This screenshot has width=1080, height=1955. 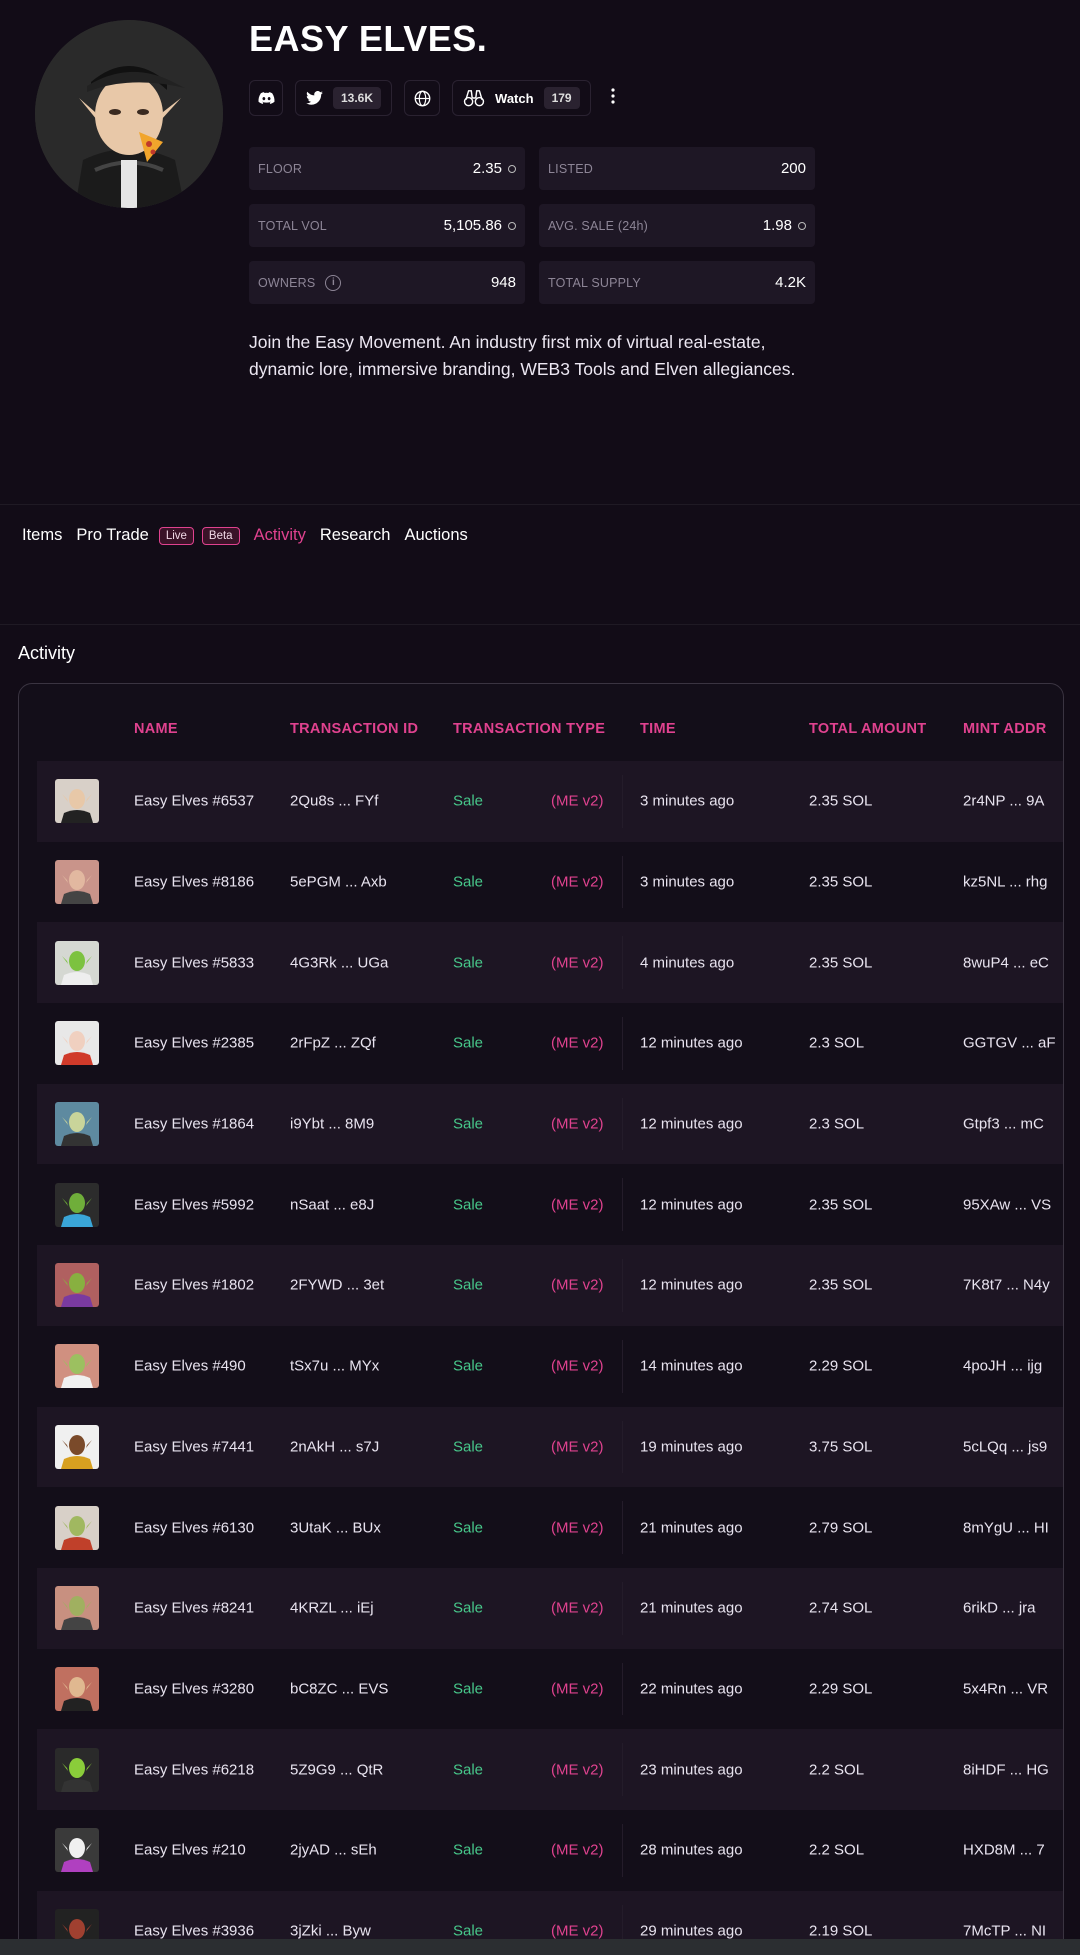 I want to click on transaction-id: tSx7u ... MYx, so click(x=334, y=1366).